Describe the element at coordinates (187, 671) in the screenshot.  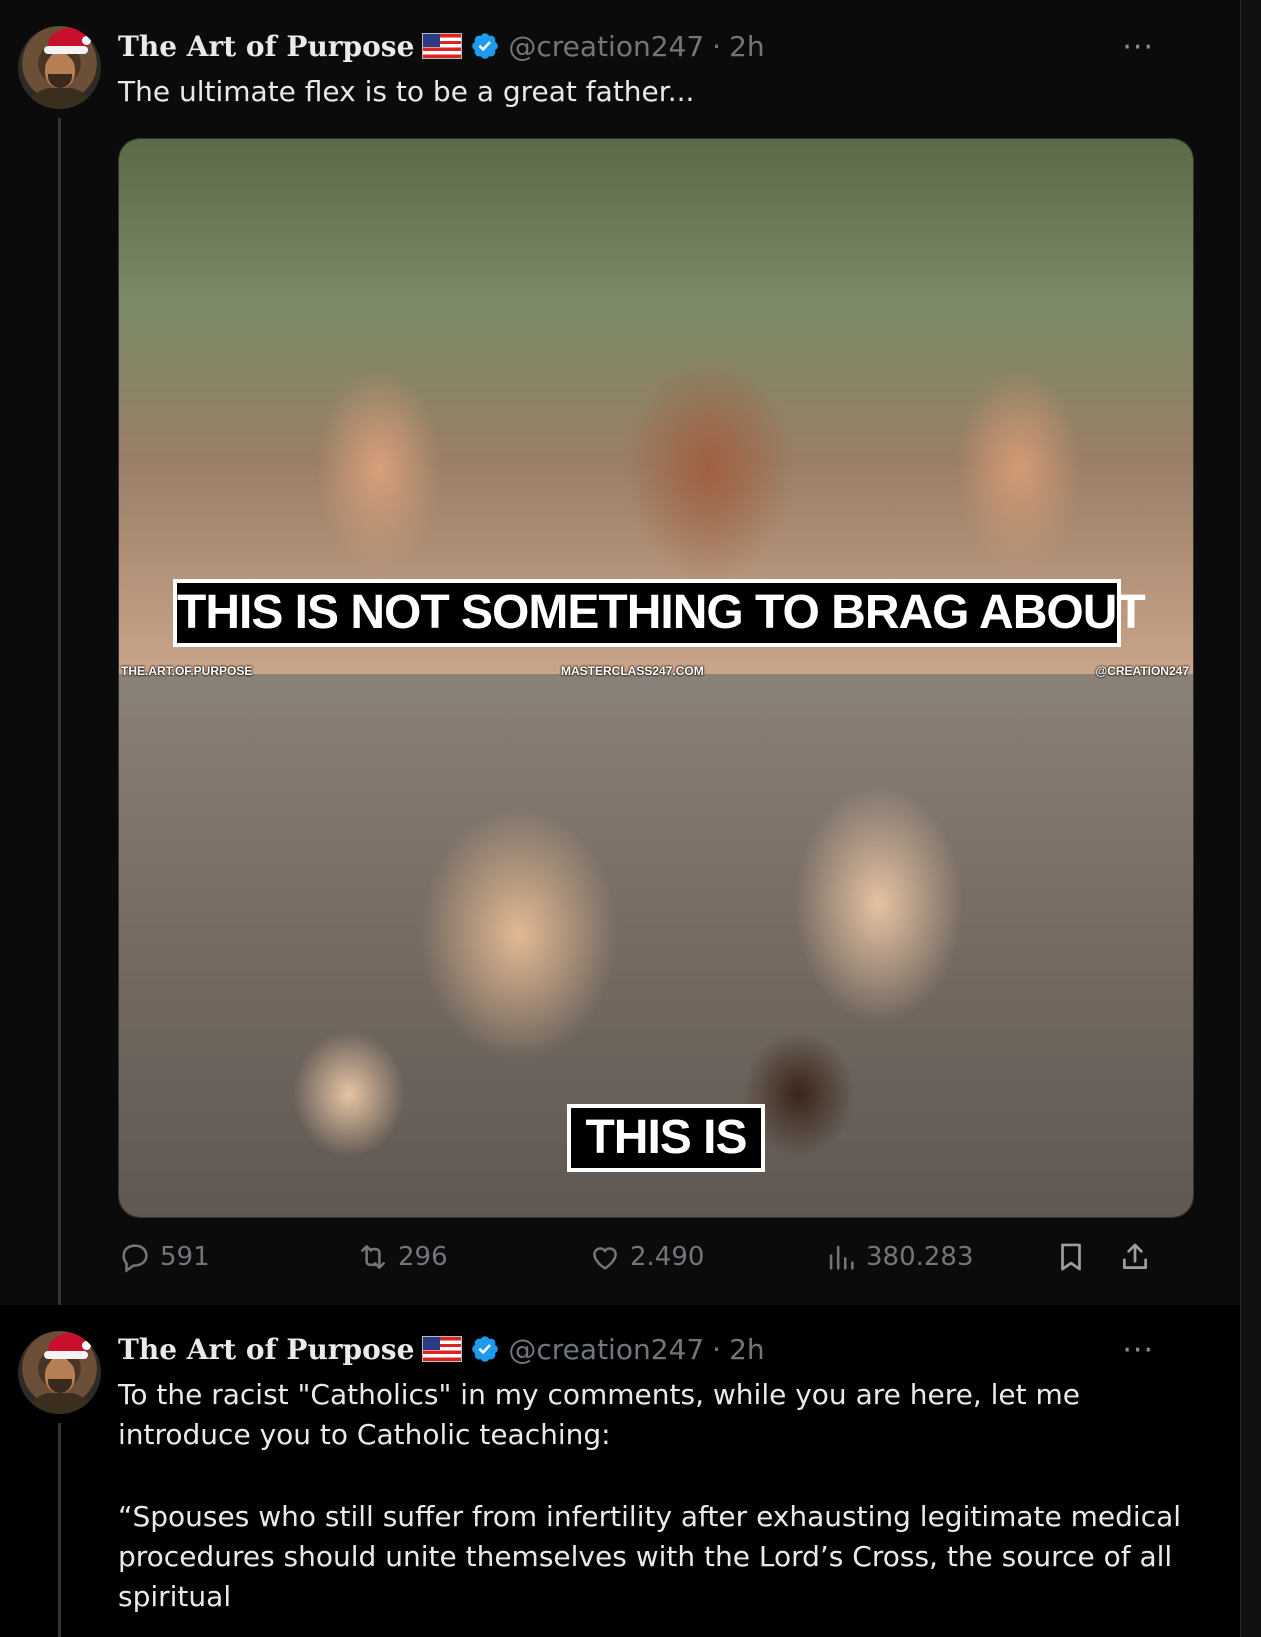
I see `watermark-left: THE.ART.OF.PURPOSE` at that location.